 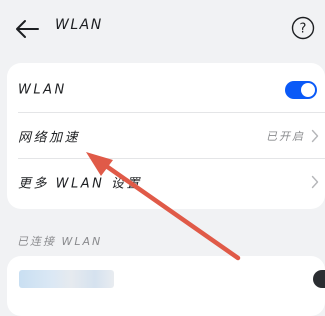 I want to click on wlan-toggle, so click(x=301, y=90).